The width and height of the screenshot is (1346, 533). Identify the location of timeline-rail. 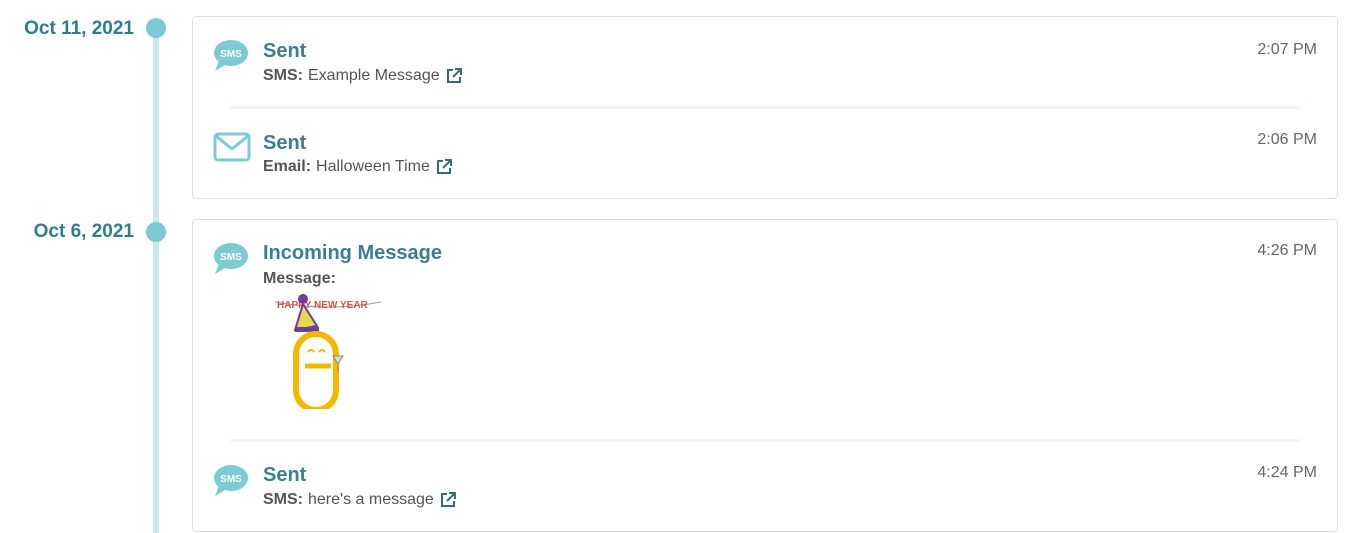
(156, 276).